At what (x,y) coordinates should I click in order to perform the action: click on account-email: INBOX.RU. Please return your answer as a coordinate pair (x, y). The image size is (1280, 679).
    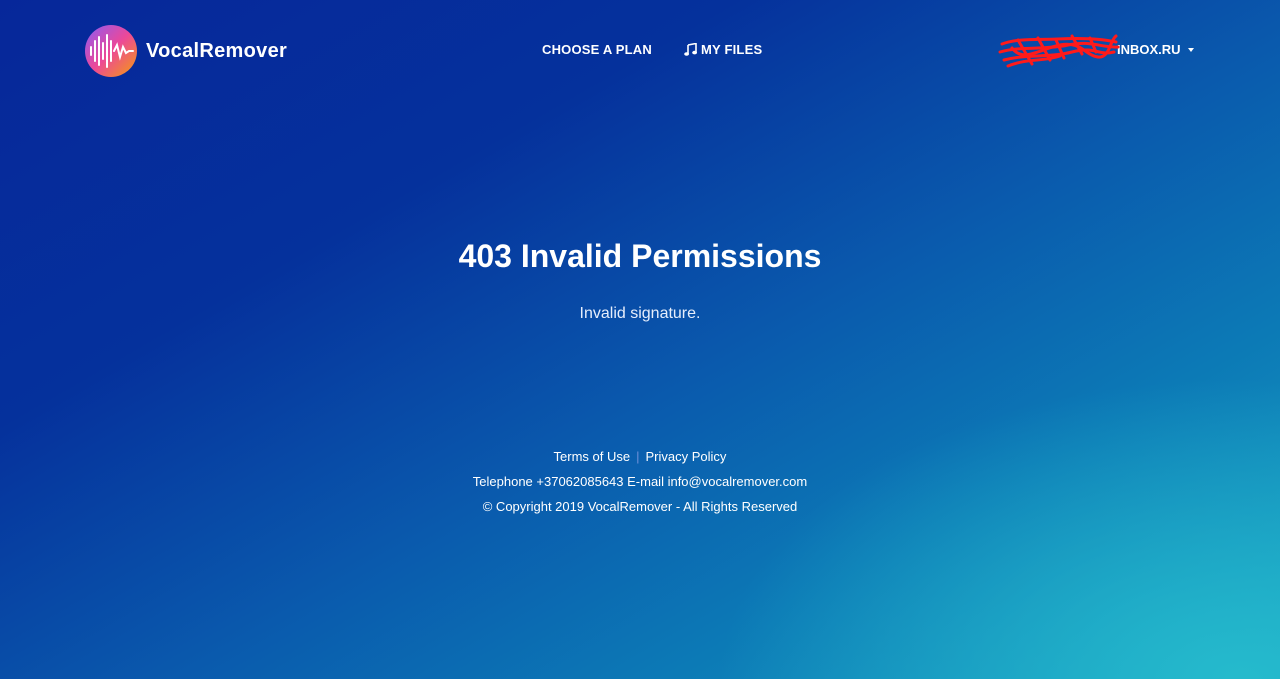
    Looking at the image, I should click on (1089, 51).